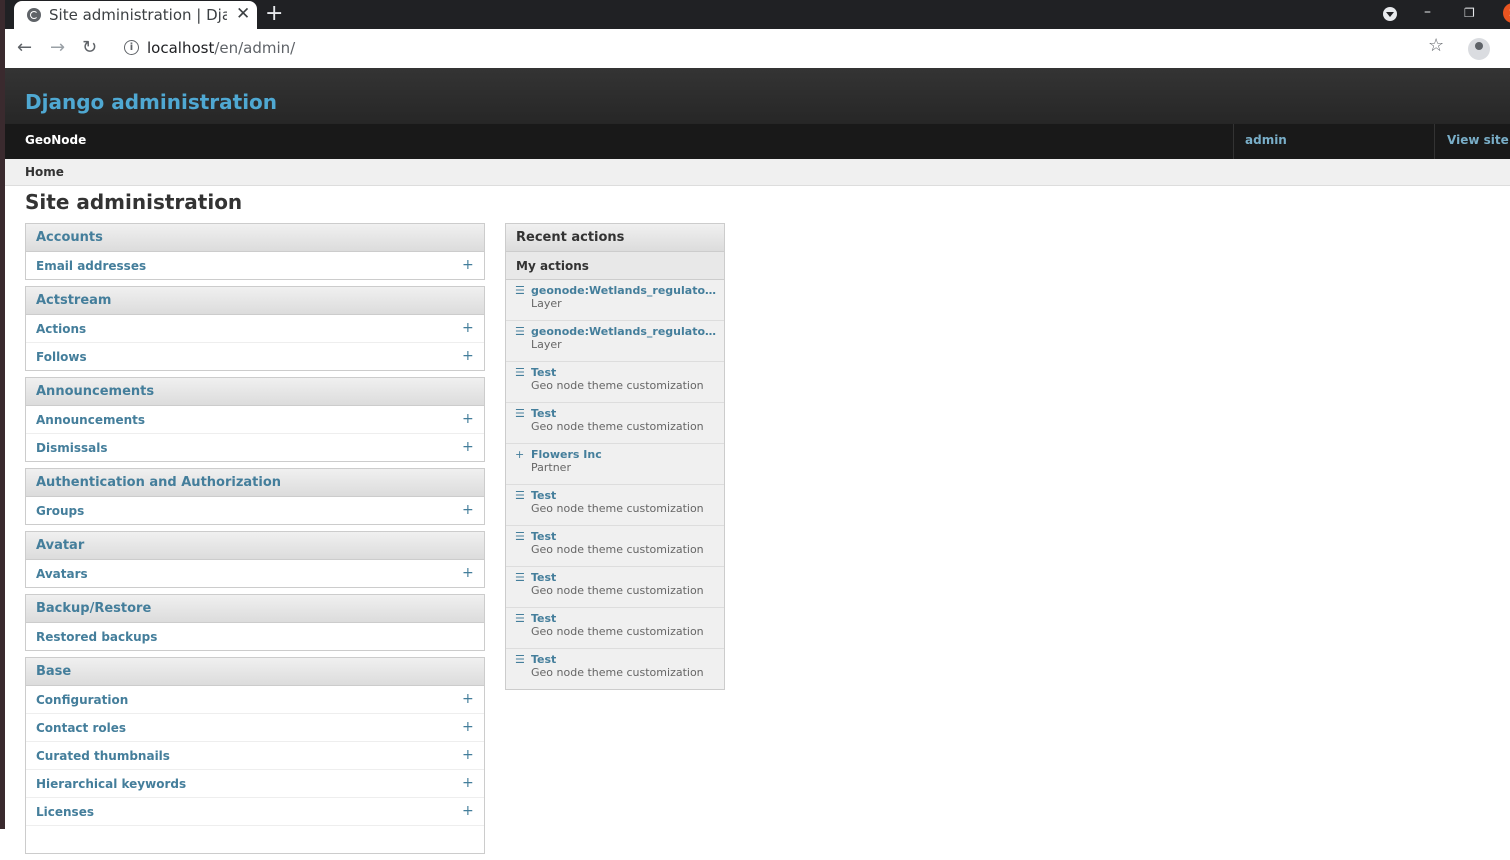 This screenshot has height=860, width=1510. I want to click on back-icon: ←, so click(24, 47).